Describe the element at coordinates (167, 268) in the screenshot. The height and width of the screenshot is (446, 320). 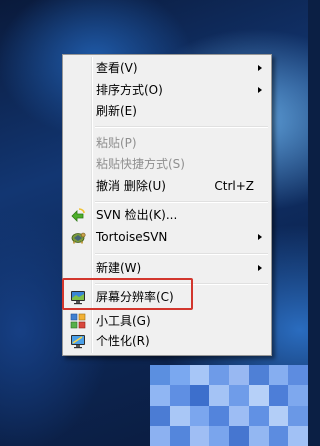
I see `menu-item-new: 新建(W)` at that location.